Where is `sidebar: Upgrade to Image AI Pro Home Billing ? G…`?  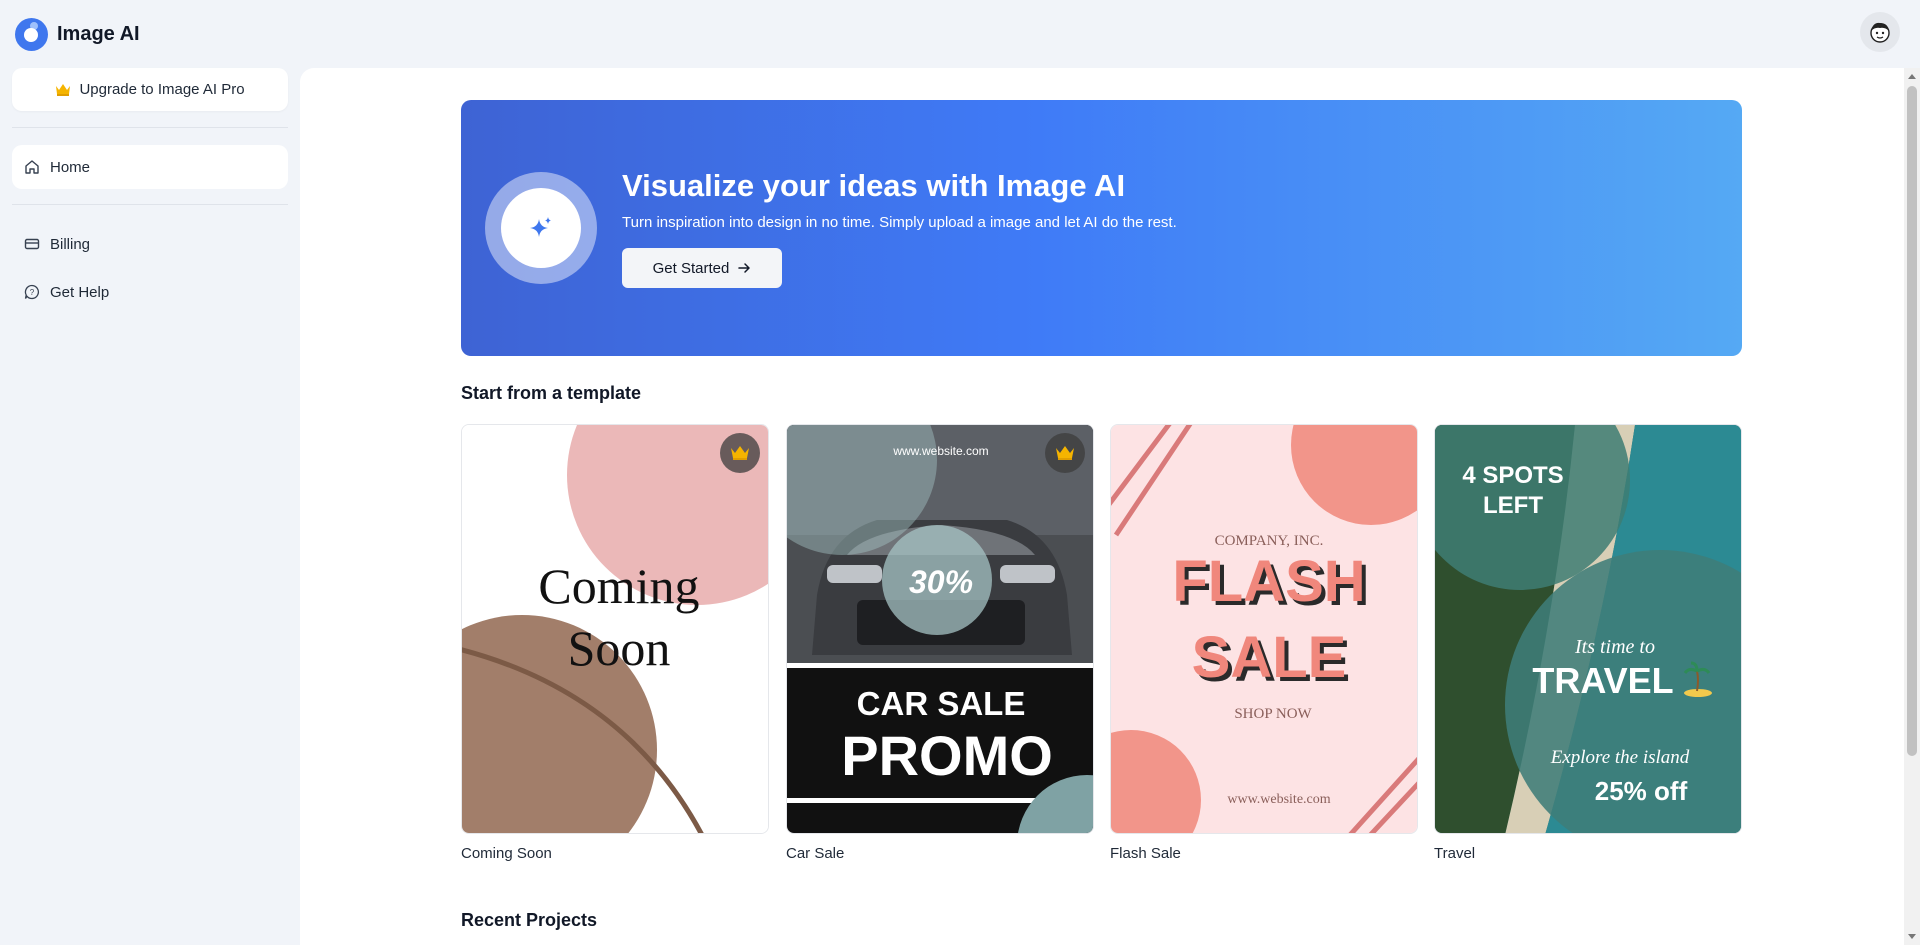 sidebar: Upgrade to Image AI Pro Home Billing ? G… is located at coordinates (150, 506).